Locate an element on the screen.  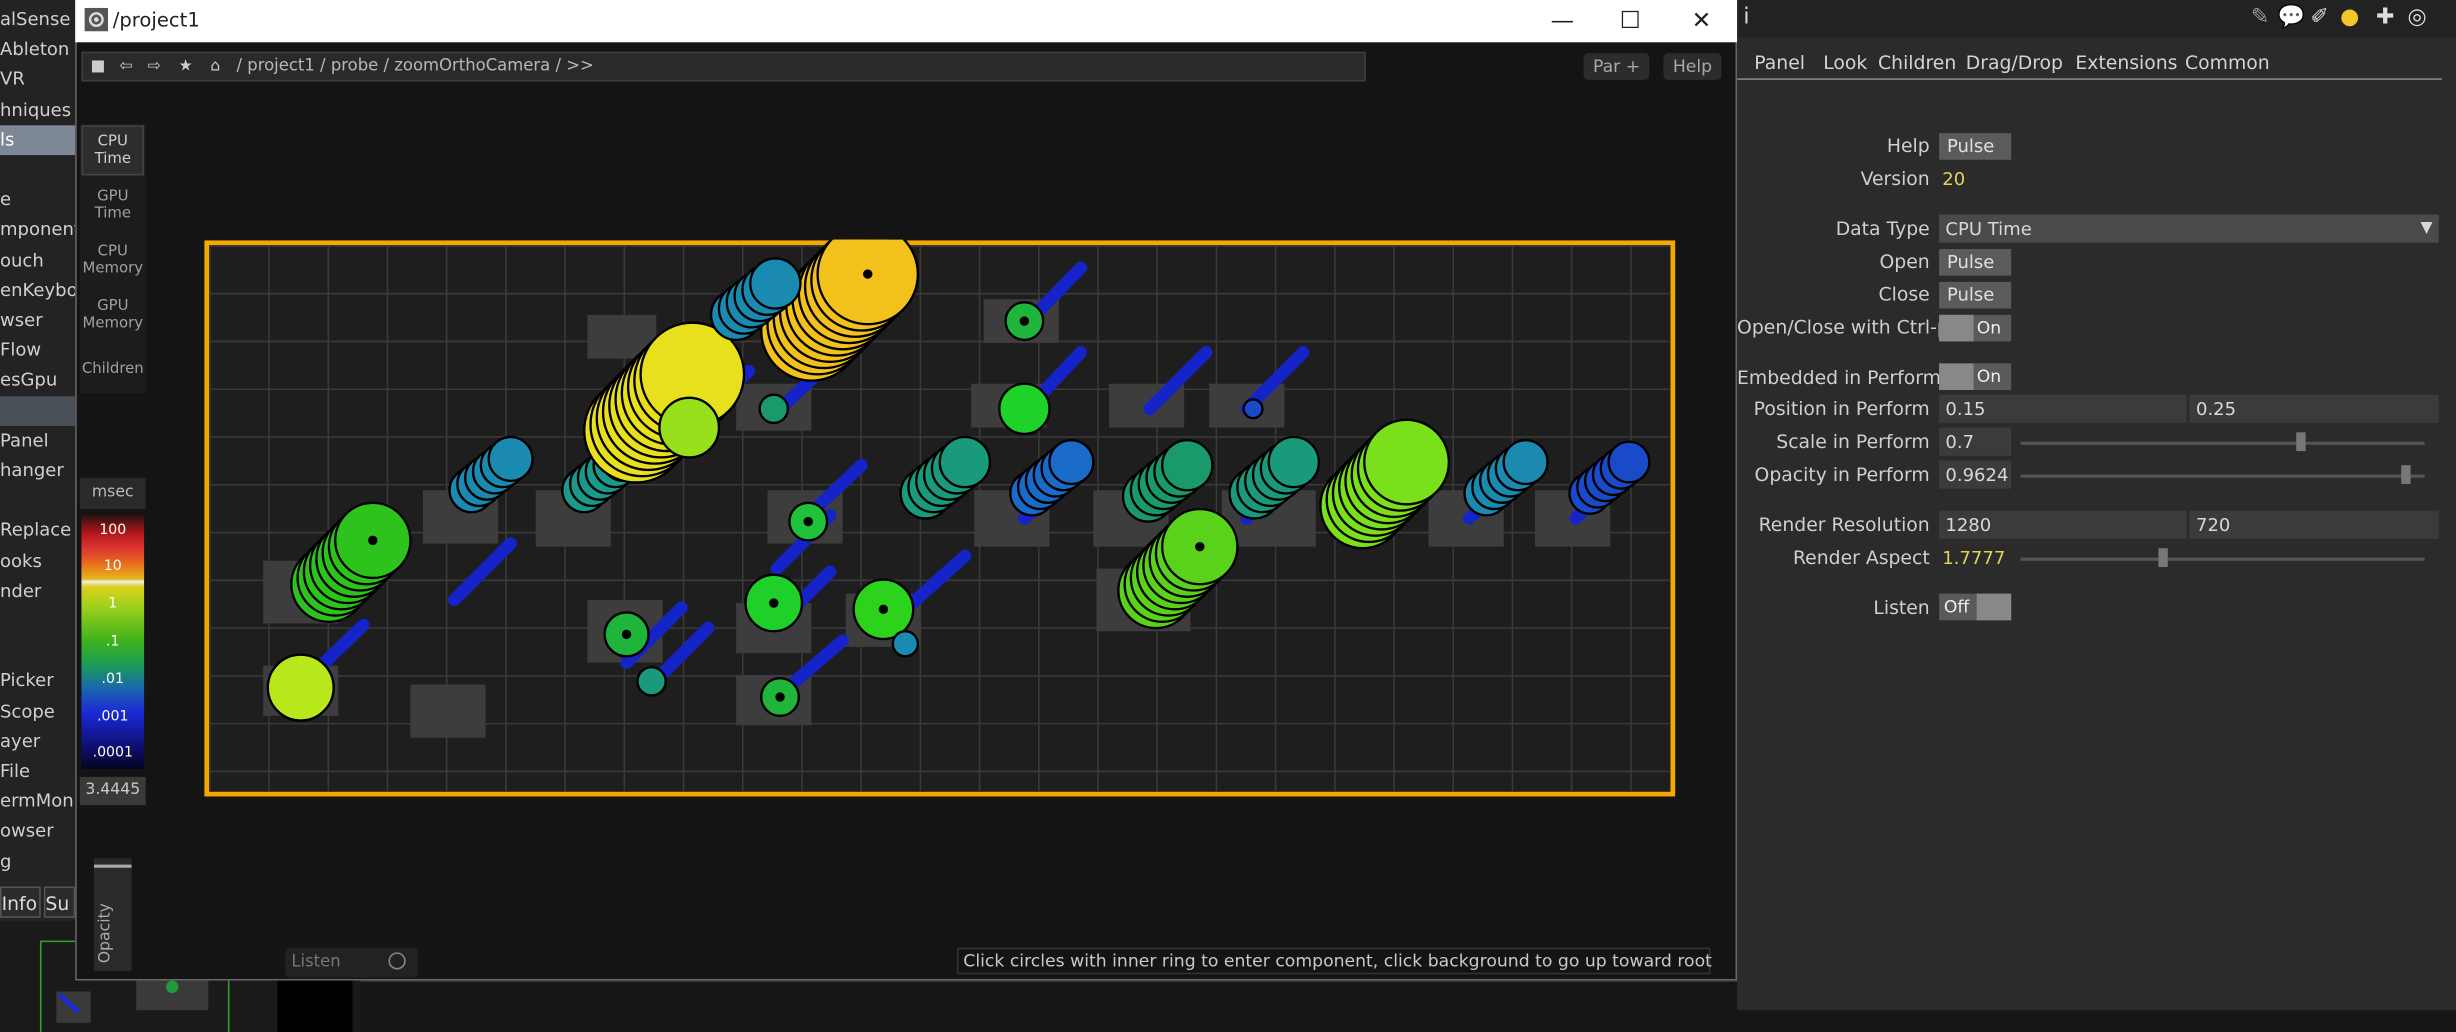
chevron-down-icon: ▼ is located at coordinates (2426, 228).